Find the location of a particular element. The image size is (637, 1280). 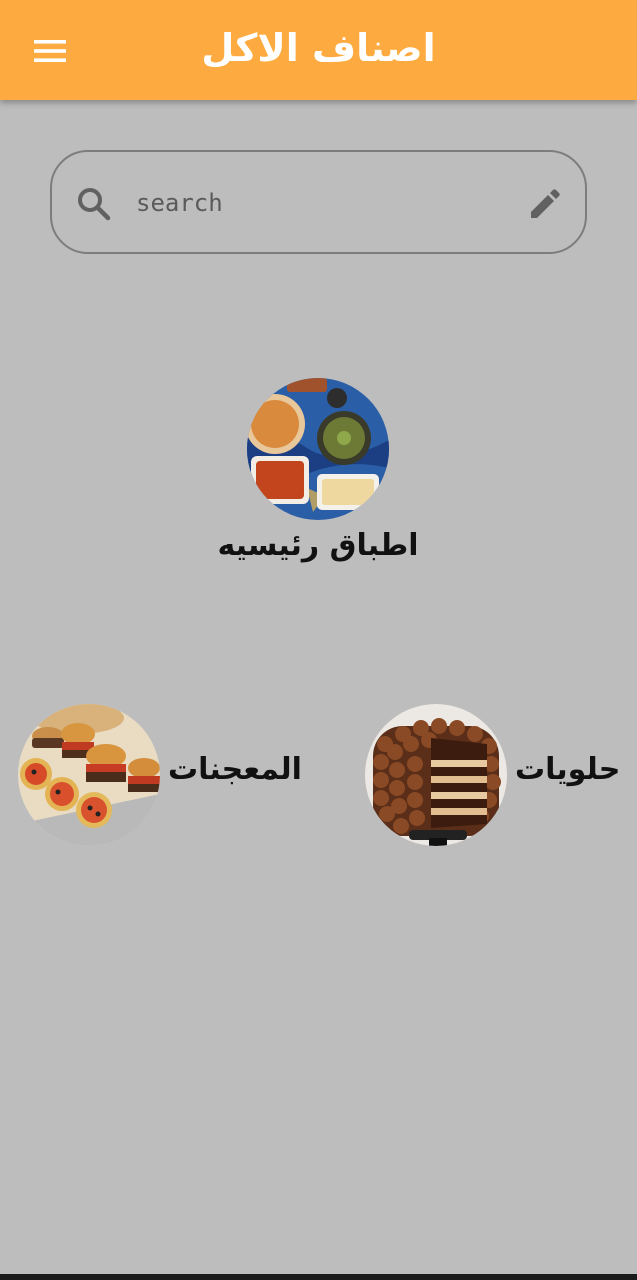

category-desserts: حلويات is located at coordinates (495, 775).